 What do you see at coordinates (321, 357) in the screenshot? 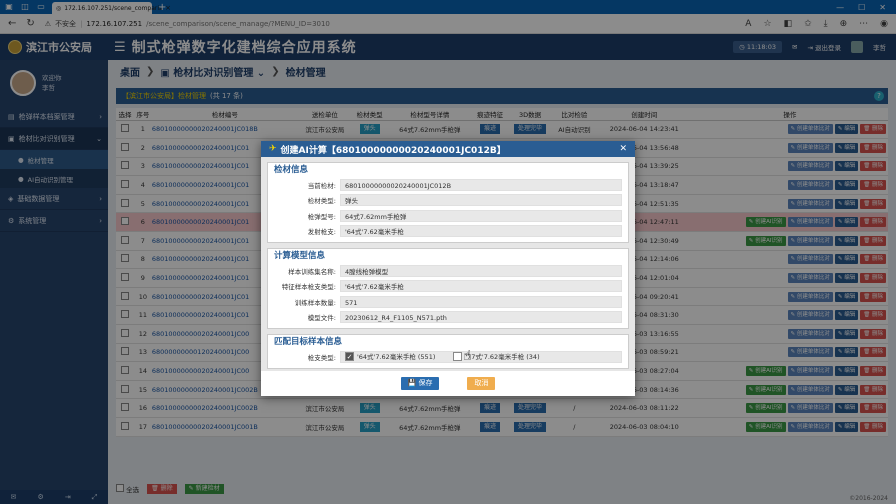
I see `field-label: 枪支类型:` at bounding box center [321, 357].